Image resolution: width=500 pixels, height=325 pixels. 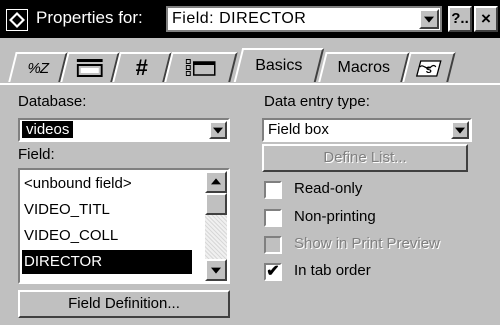 I want to click on database-dropdown: videos, so click(x=124, y=130).